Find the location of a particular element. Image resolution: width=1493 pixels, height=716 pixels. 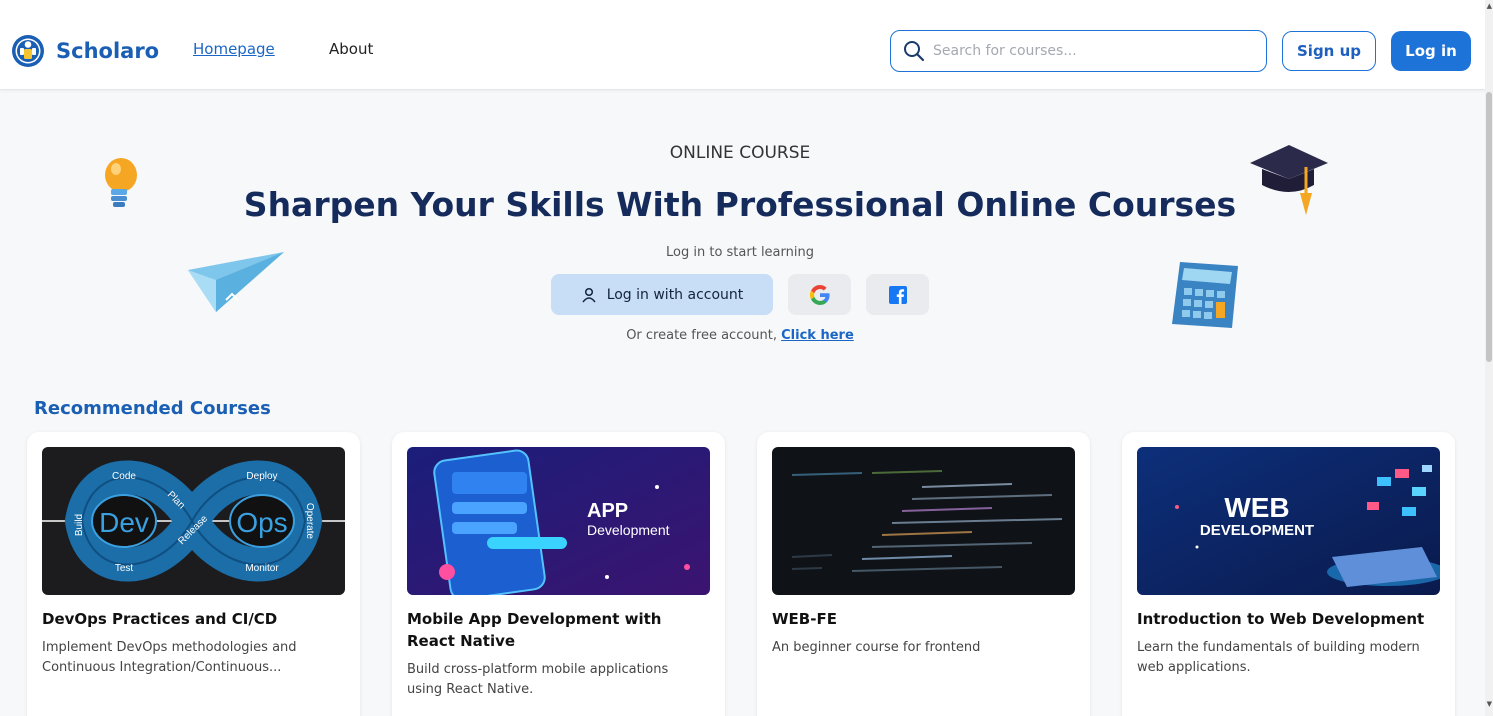

brand-name: Scholaro is located at coordinates (108, 51).